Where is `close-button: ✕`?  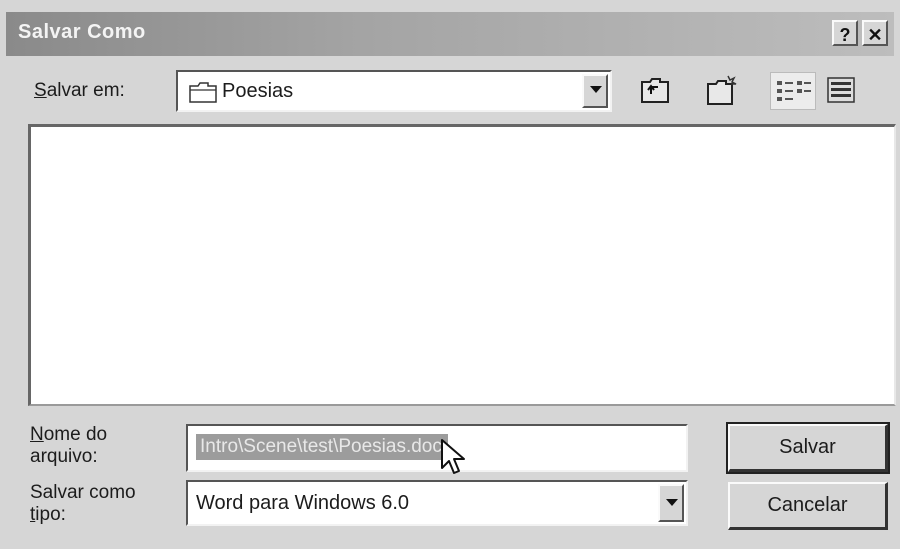 close-button: ✕ is located at coordinates (875, 33).